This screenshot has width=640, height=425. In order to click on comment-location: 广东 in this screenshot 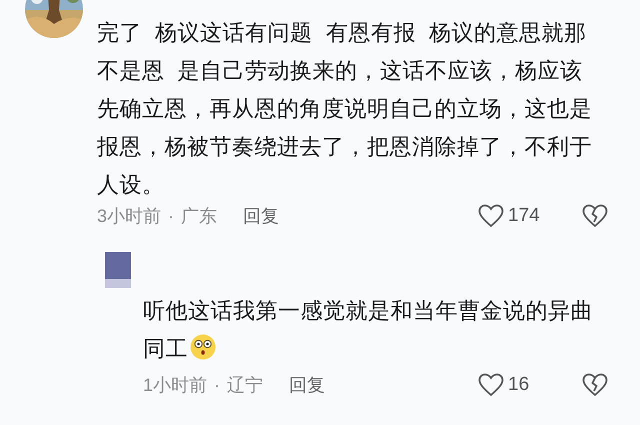, I will do `click(199, 216)`.